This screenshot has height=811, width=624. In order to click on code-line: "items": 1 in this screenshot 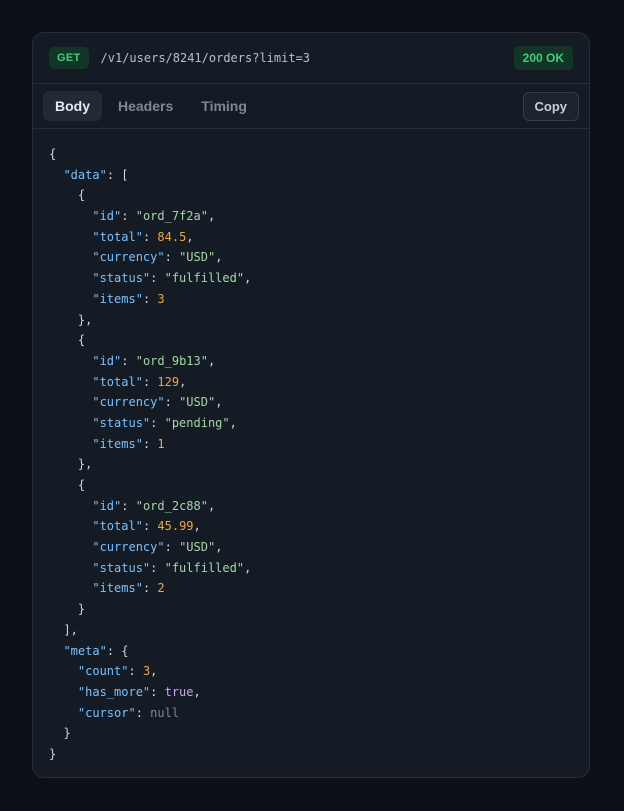, I will do `click(311, 444)`.